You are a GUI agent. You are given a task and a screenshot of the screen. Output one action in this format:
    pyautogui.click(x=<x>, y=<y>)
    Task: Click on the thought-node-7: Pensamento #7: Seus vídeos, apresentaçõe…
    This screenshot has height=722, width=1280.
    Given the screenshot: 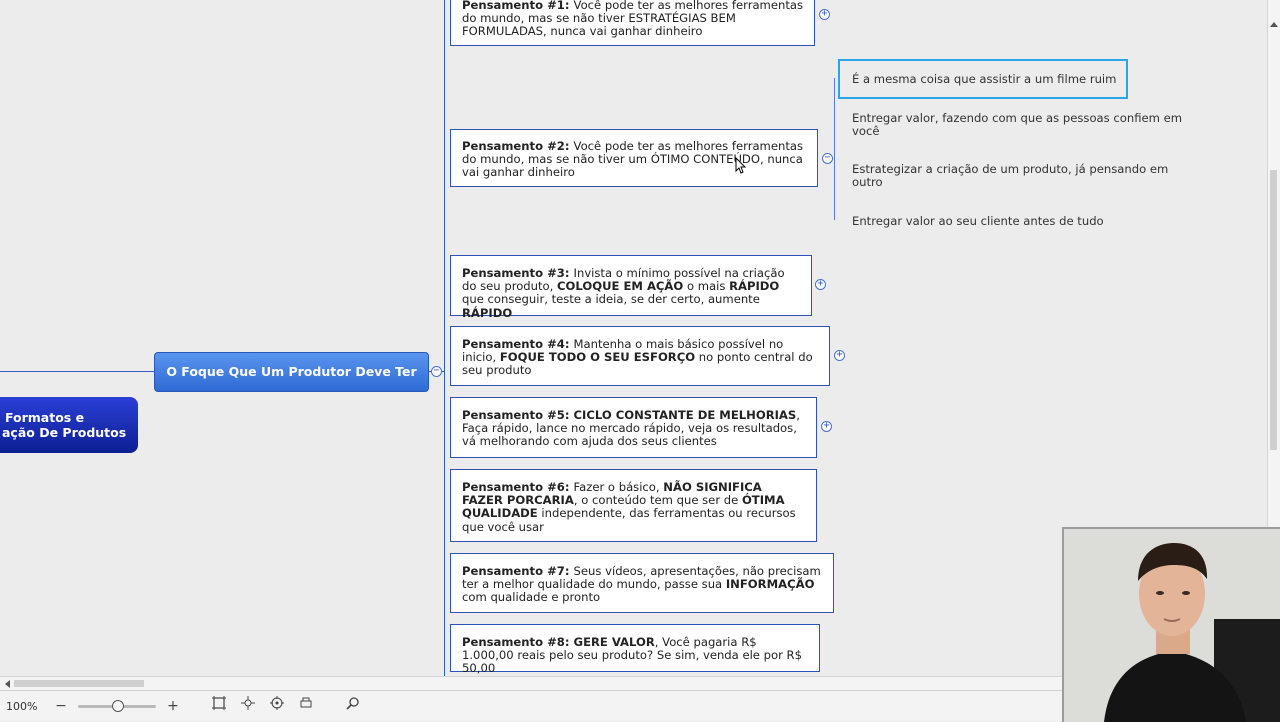 What is the action you would take?
    pyautogui.click(x=642, y=583)
    